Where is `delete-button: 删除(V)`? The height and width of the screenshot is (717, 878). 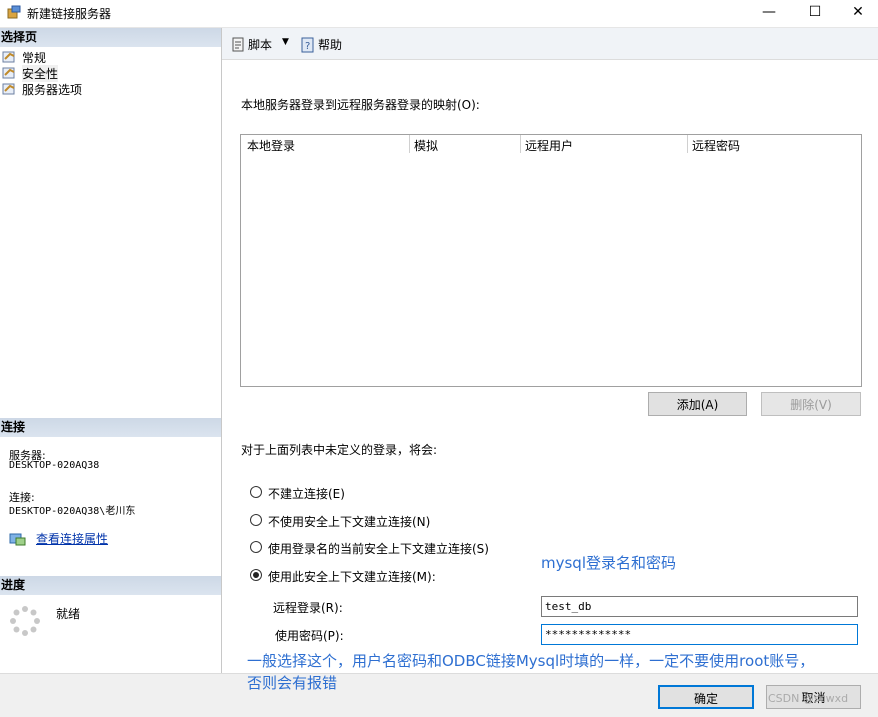 delete-button: 删除(V) is located at coordinates (811, 404).